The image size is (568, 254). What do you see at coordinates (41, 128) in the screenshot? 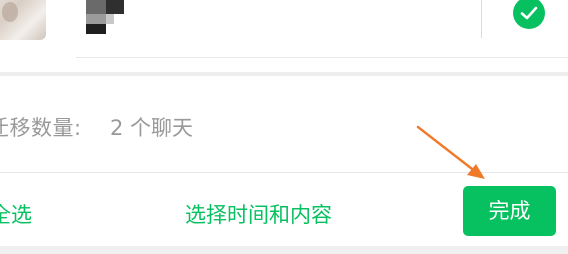
I see `migration-count-label: 迁移数量:` at bounding box center [41, 128].